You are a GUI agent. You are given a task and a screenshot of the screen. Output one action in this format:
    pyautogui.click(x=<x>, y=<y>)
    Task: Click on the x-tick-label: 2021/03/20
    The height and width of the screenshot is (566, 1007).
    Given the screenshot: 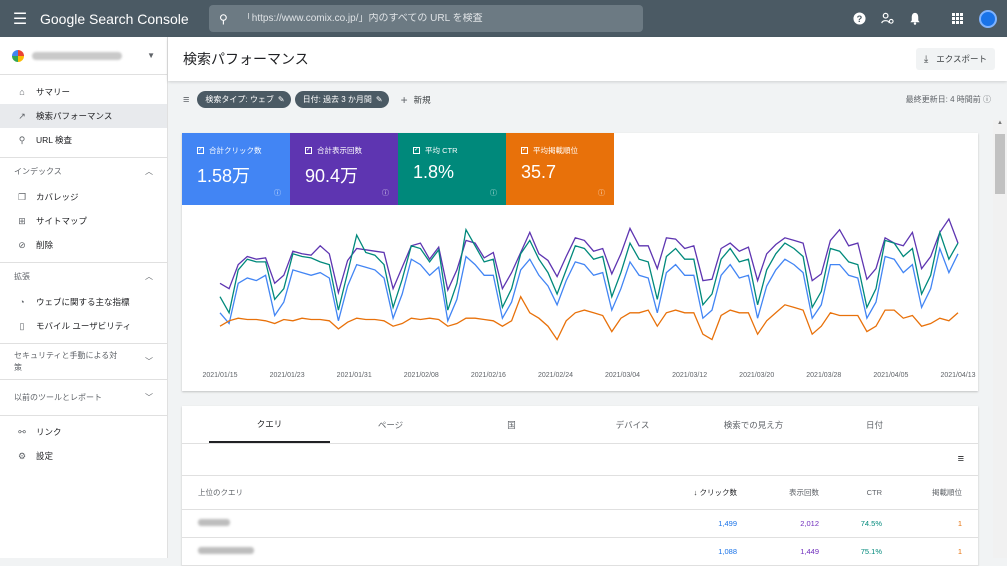 What is the action you would take?
    pyautogui.click(x=756, y=375)
    